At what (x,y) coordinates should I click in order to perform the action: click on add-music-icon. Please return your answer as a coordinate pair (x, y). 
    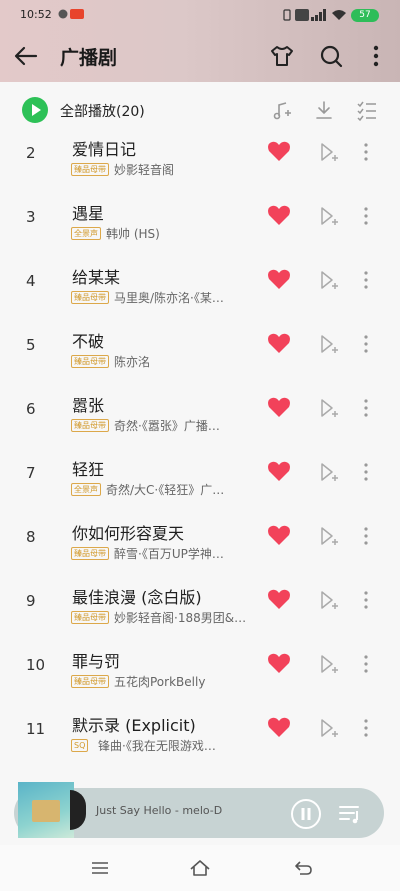
    Looking at the image, I should click on (282, 110).